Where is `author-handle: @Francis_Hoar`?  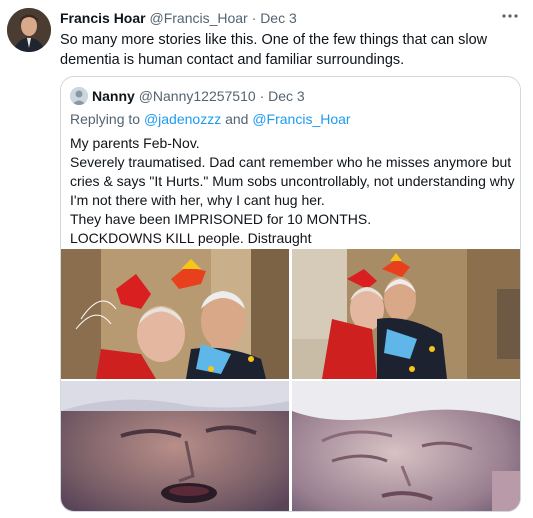 author-handle: @Francis_Hoar is located at coordinates (198, 18).